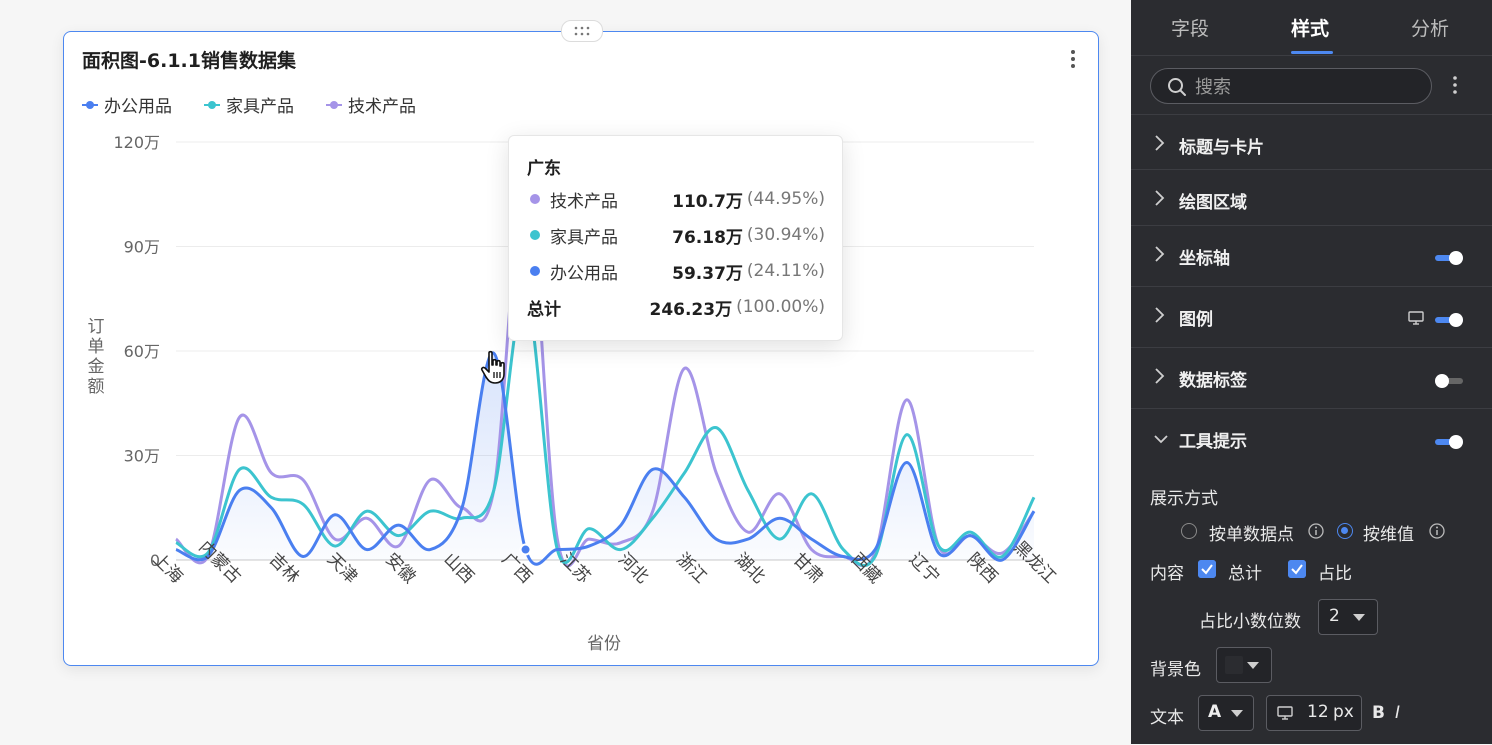 The width and height of the screenshot is (1492, 745). I want to click on display-mode-label: 展示方式, so click(1184, 499).